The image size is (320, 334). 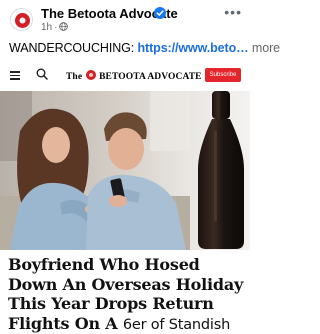 I want to click on post-time: 1h, so click(x=46, y=27).